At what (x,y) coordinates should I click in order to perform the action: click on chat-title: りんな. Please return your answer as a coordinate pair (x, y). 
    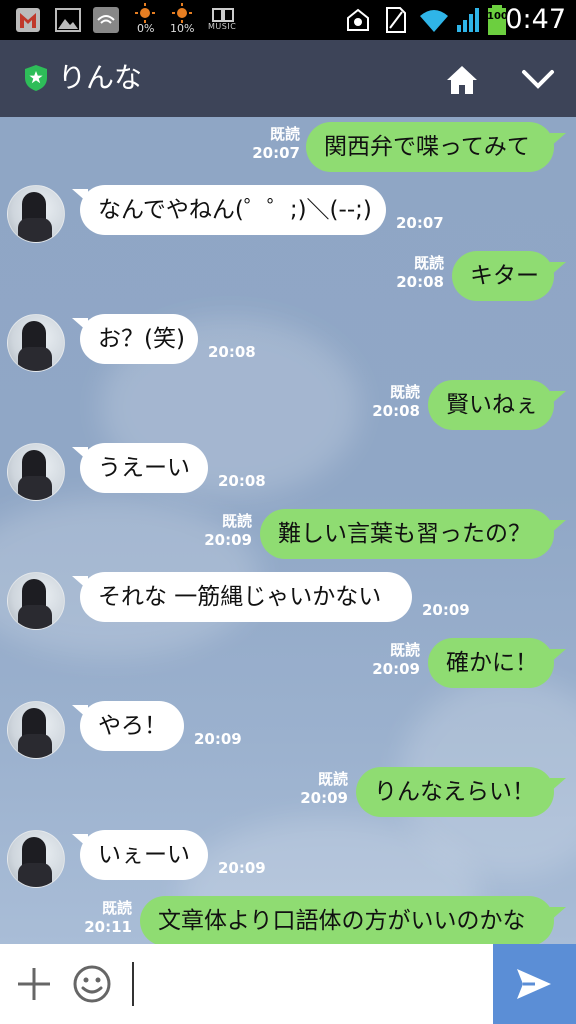
    Looking at the image, I should click on (100, 77).